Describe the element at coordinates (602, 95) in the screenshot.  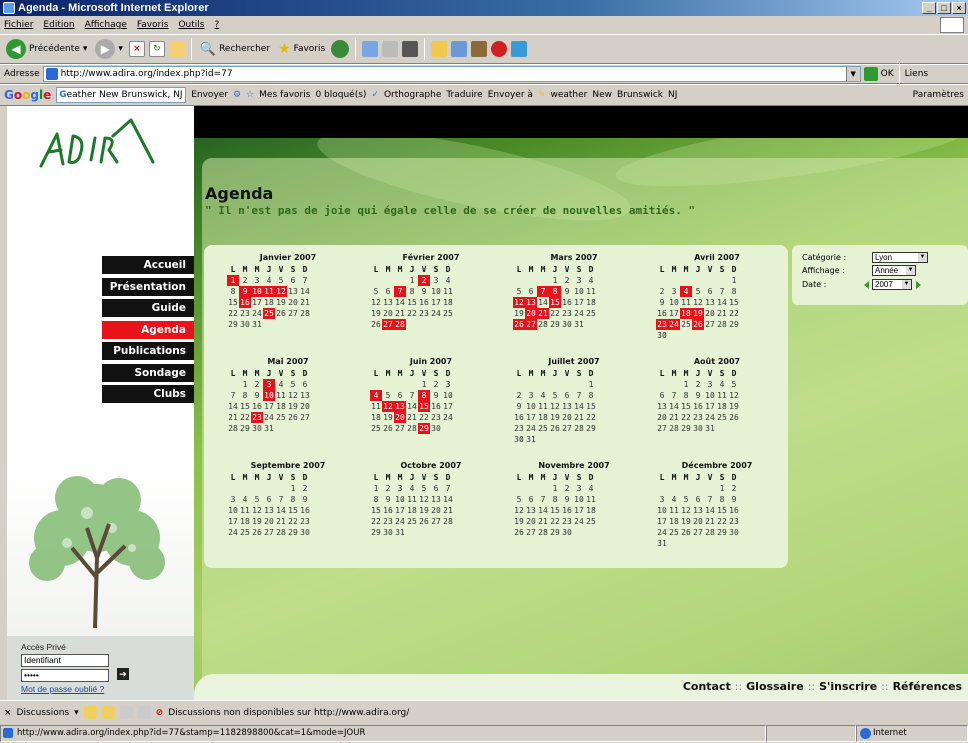
I see `search-term-new: New` at that location.